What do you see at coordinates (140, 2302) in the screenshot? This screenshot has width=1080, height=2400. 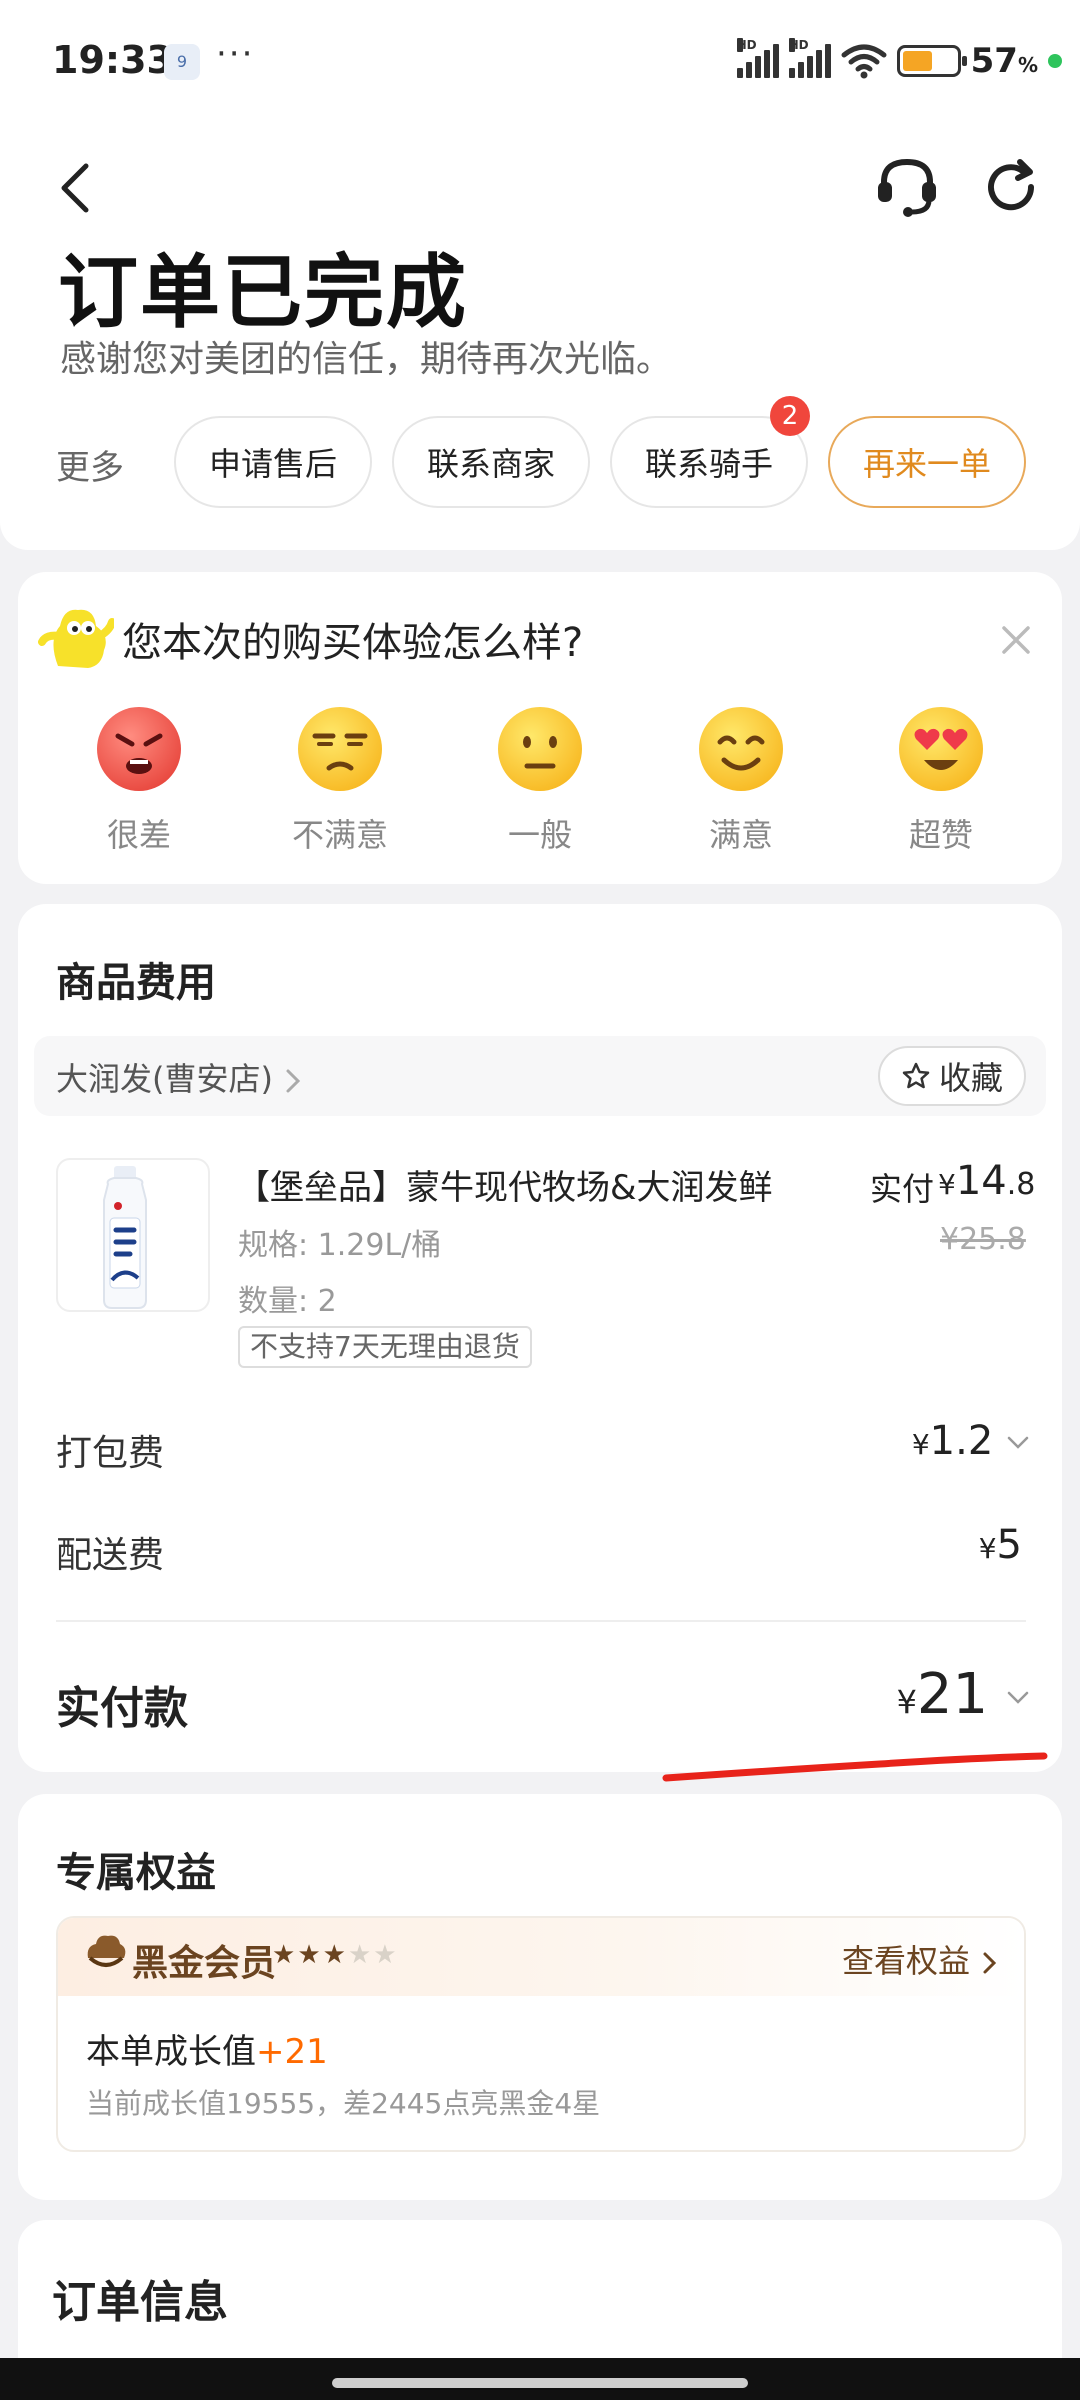 I see `order-info-title: 订单信息` at bounding box center [140, 2302].